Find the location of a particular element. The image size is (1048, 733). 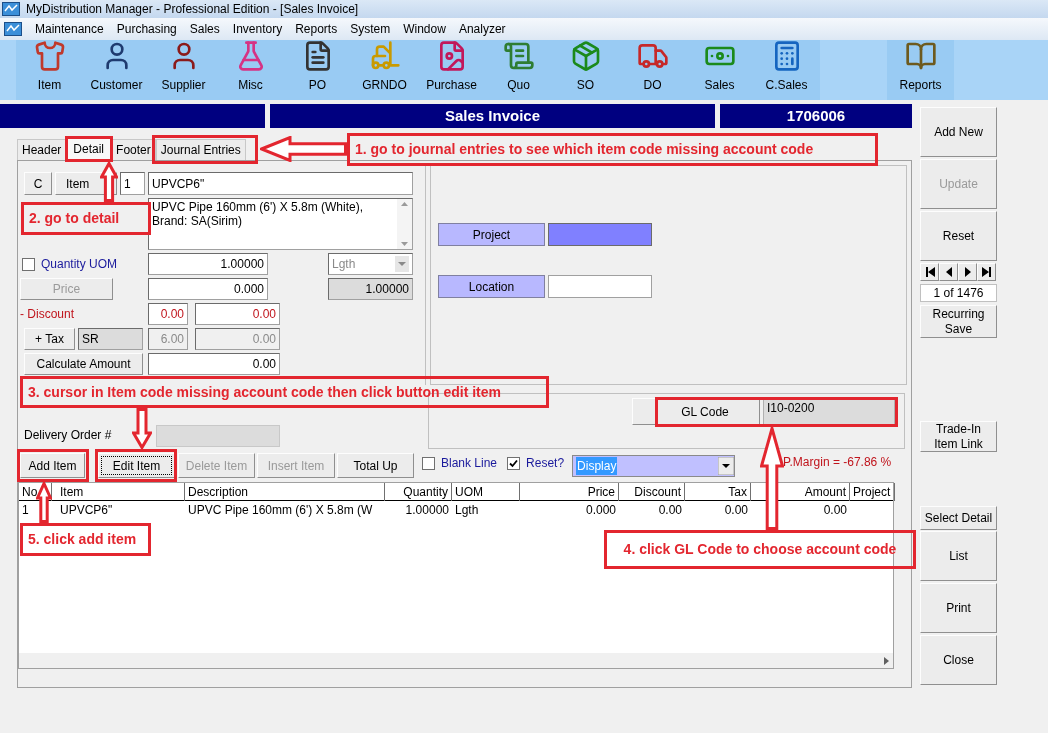

toolbar-button: Reports is located at coordinates (920, 70).